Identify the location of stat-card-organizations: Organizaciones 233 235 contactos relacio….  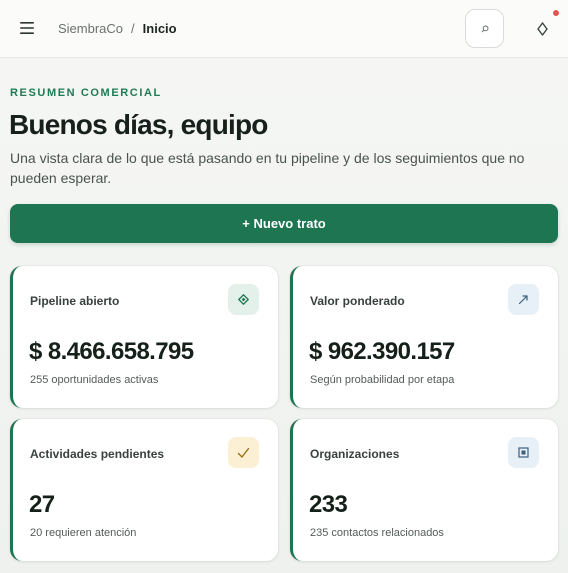
(424, 490).